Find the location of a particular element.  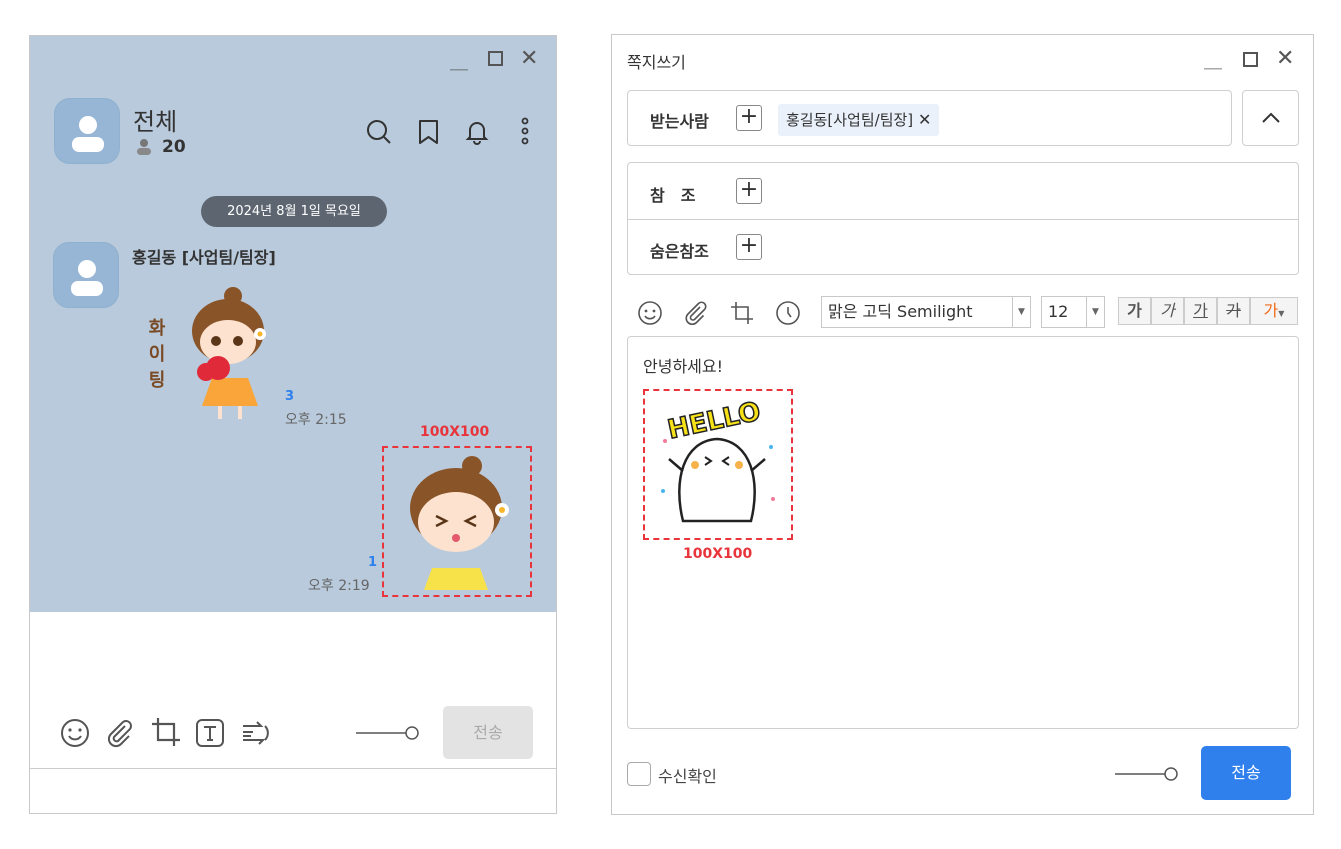

bookmark-icon is located at coordinates (429, 132).